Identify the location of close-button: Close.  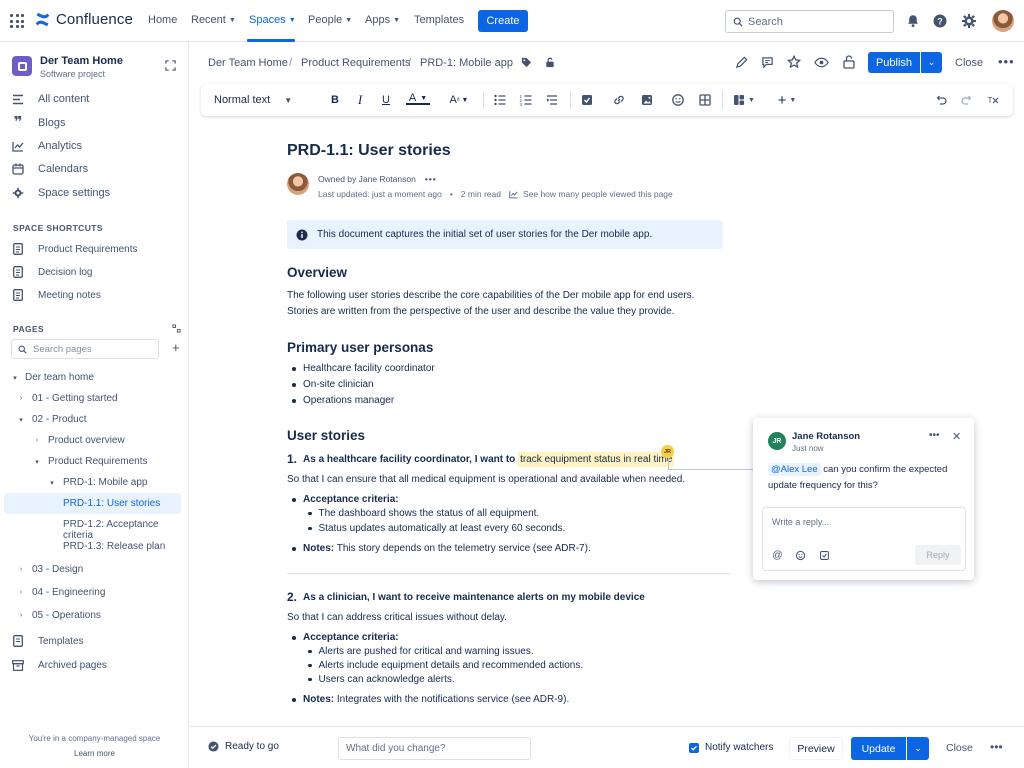
(959, 748).